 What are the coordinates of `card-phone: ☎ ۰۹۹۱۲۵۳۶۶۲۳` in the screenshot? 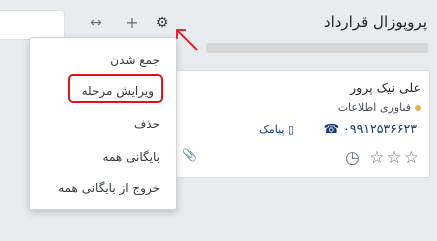 It's located at (370, 128).